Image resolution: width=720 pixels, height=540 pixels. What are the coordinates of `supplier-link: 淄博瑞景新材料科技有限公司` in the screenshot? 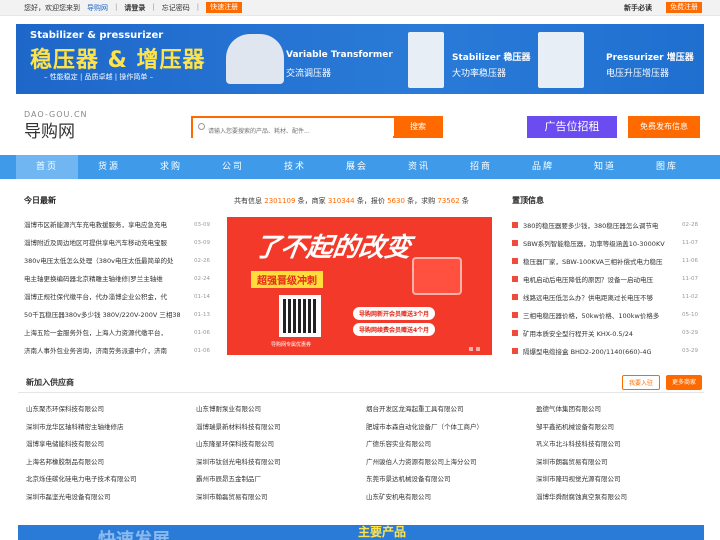 It's located at (281, 428).